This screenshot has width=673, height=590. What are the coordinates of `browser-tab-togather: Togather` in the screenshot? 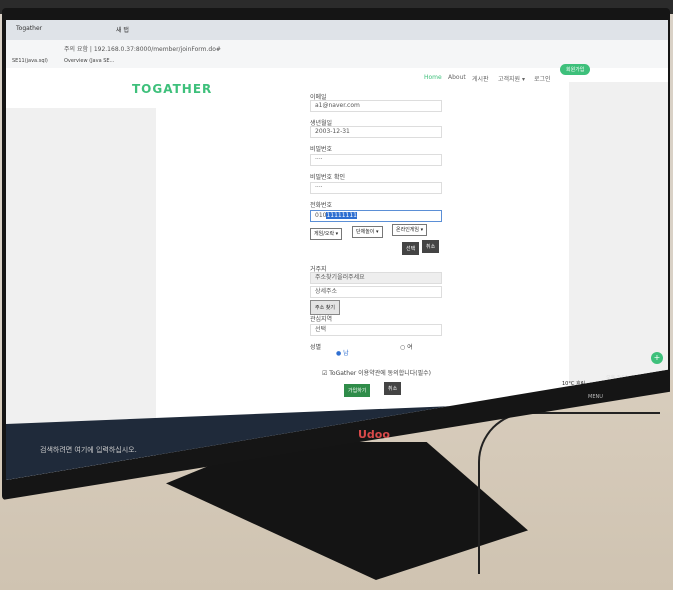 It's located at (29, 28).